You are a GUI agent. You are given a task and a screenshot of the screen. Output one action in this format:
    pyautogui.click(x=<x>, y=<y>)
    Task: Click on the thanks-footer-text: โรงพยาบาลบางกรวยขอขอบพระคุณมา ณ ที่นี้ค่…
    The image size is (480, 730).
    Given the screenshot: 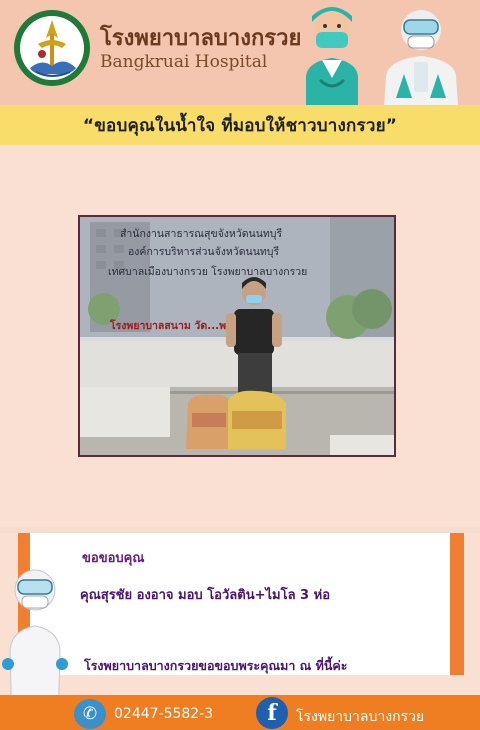 What is the action you would take?
    pyautogui.click(x=216, y=665)
    